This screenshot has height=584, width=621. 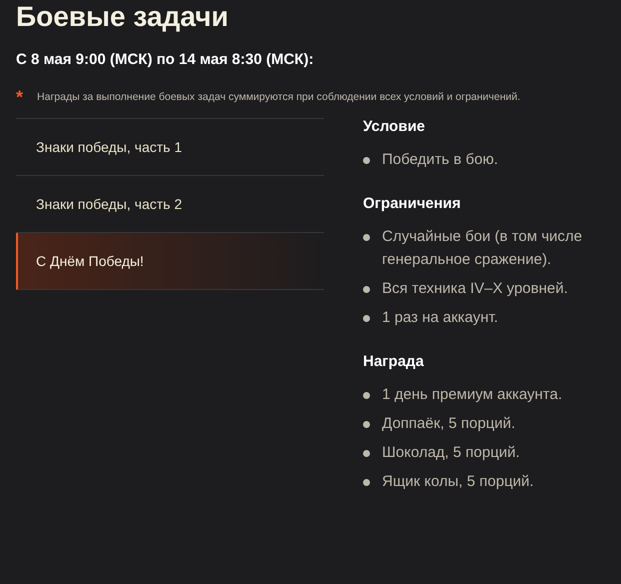 I want to click on list-item-text: Шоколад, 5 порций., so click(x=451, y=453).